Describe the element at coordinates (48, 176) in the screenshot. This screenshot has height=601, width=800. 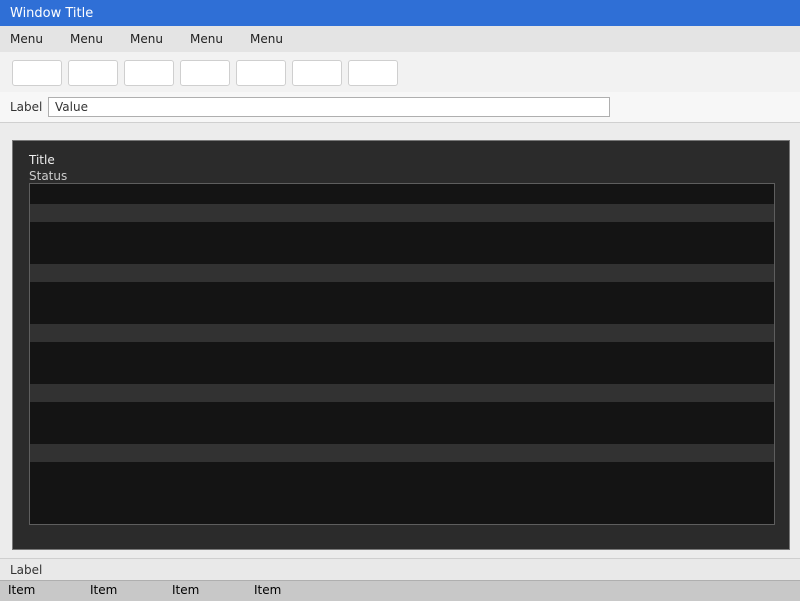
I see `chart-status: Status` at that location.